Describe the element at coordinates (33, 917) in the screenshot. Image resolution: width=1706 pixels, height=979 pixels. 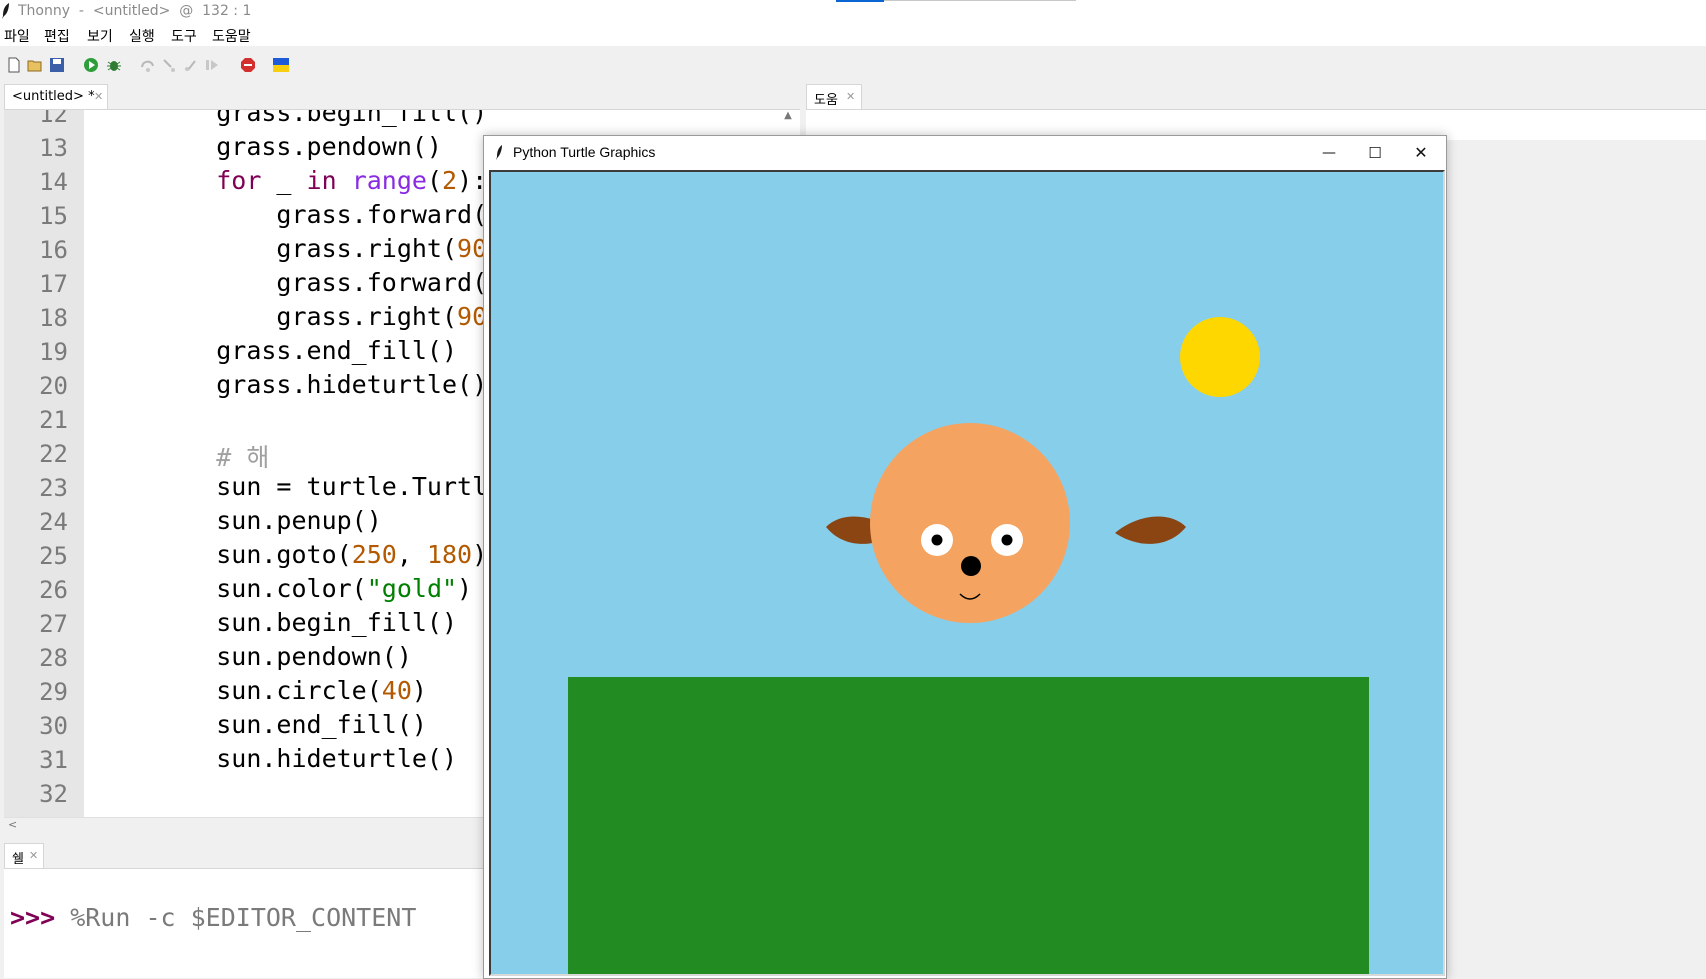
I see `shell-prompt: >>>` at that location.